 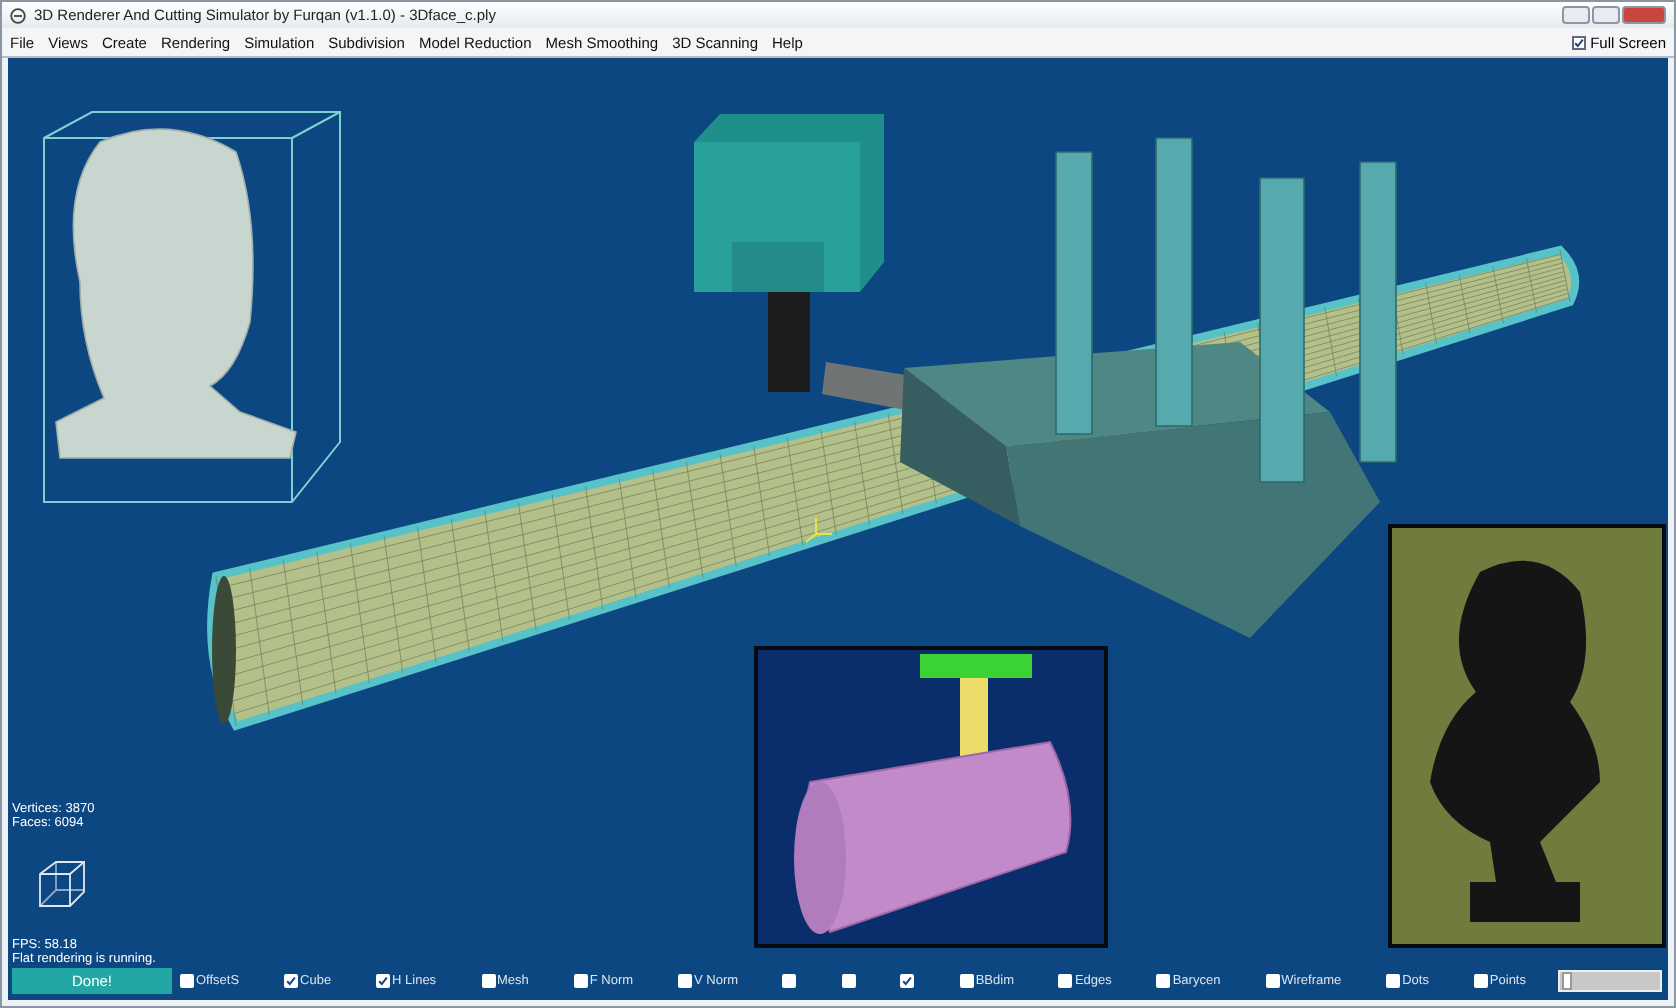 What do you see at coordinates (1579, 42) in the screenshot?
I see `full-screen-checkbox` at bounding box center [1579, 42].